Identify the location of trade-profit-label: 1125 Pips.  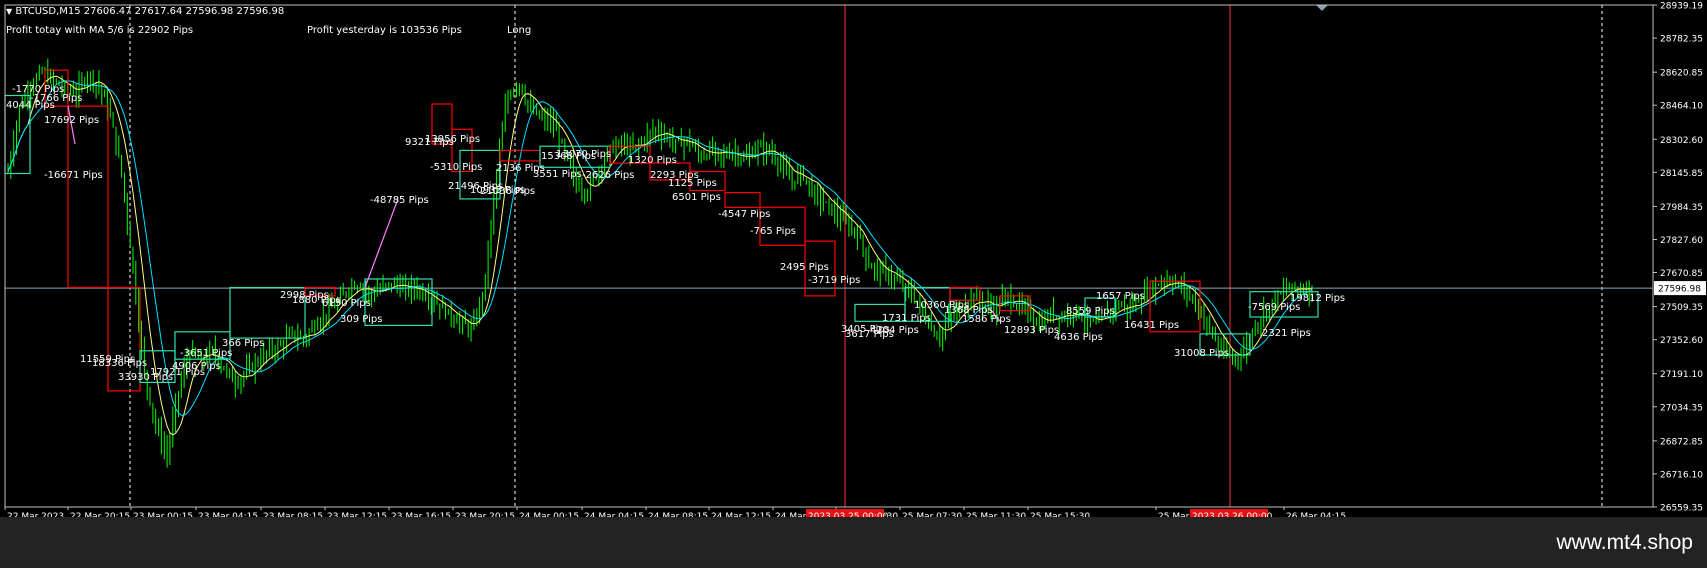
(692, 183).